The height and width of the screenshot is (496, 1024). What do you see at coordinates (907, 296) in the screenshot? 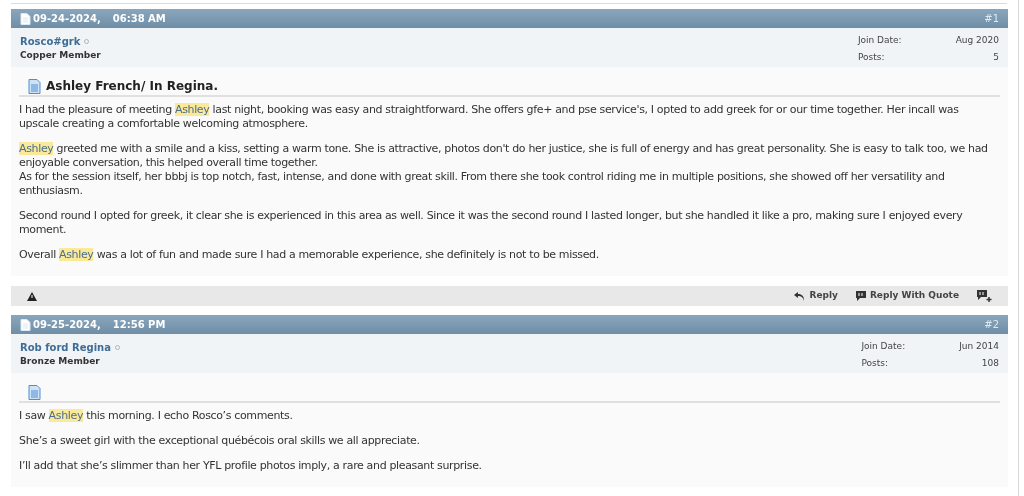
I see `reply-with-quote-button: Reply With Quote` at bounding box center [907, 296].